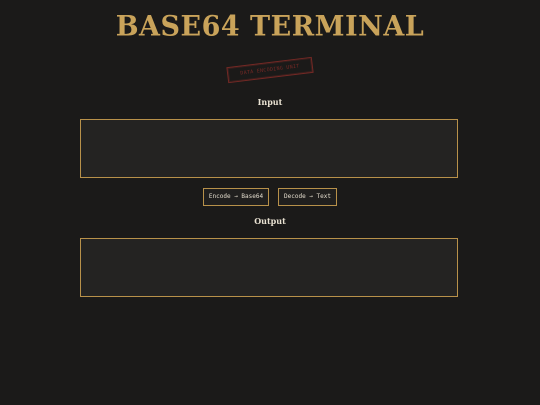 The width and height of the screenshot is (540, 405). What do you see at coordinates (270, 26) in the screenshot?
I see `page-title: BASE64 TERMINAL` at bounding box center [270, 26].